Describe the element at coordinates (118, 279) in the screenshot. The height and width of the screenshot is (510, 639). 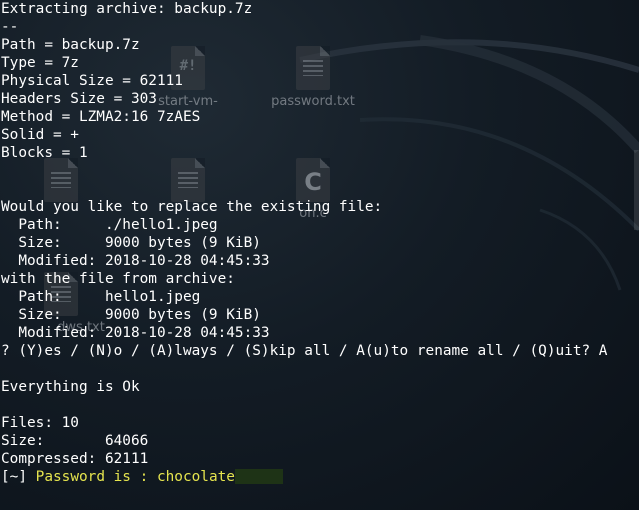
I see `terminal-line: with the file from archive:` at that location.